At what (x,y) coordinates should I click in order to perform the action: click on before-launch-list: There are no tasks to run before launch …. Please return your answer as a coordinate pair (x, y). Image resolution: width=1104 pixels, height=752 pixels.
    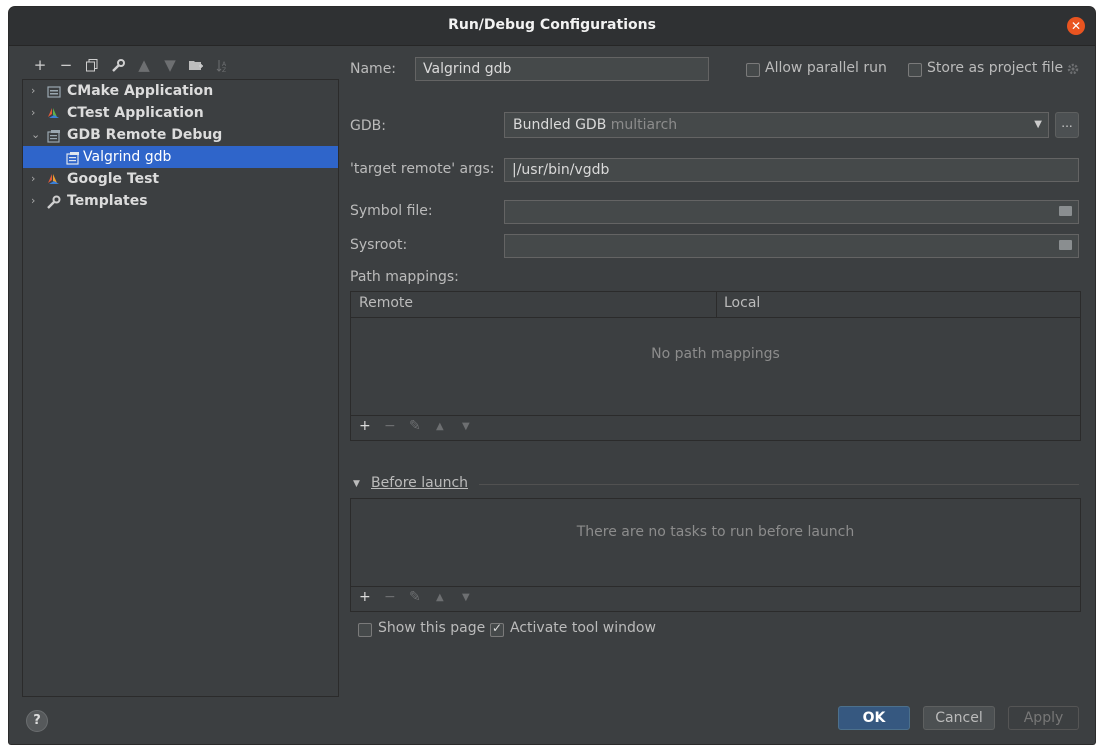
    Looking at the image, I should click on (715, 555).